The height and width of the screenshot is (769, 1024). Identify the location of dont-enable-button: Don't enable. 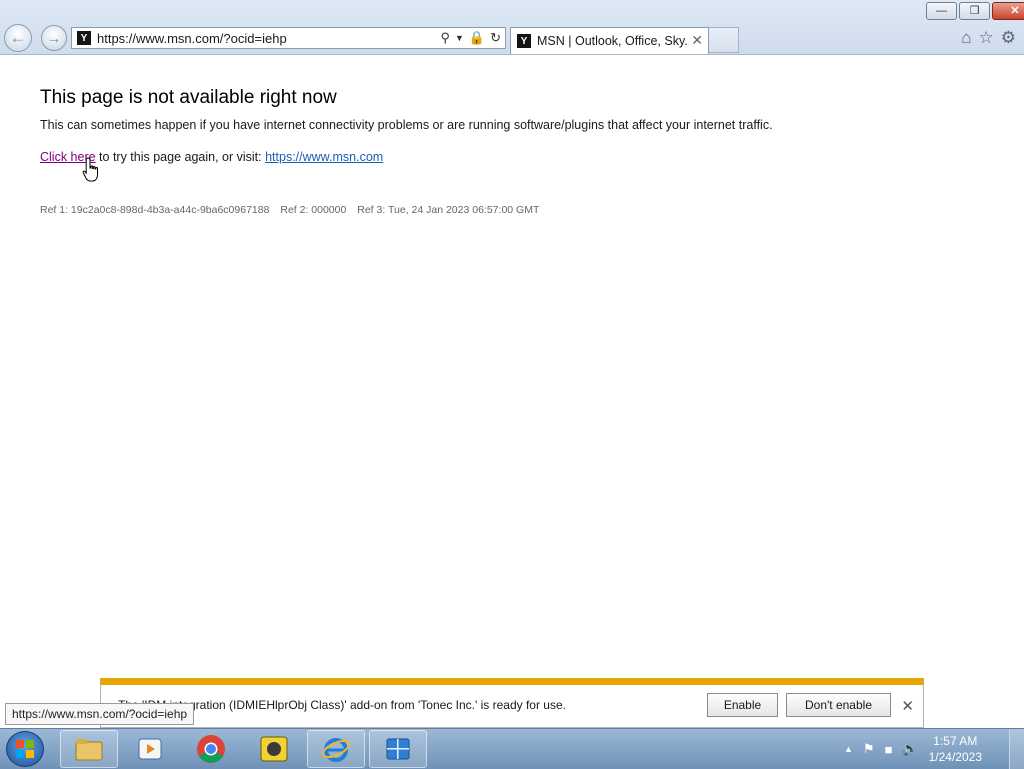
(838, 705).